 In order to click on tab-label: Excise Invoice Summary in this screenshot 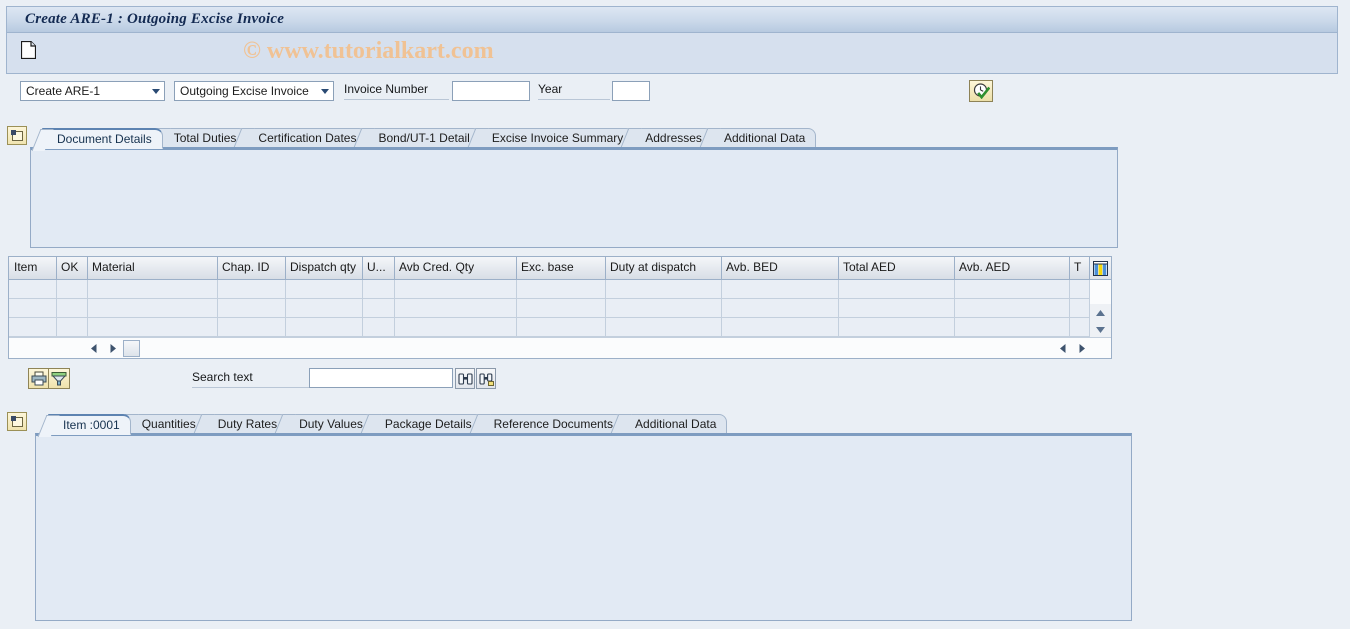, I will do `click(557, 138)`.